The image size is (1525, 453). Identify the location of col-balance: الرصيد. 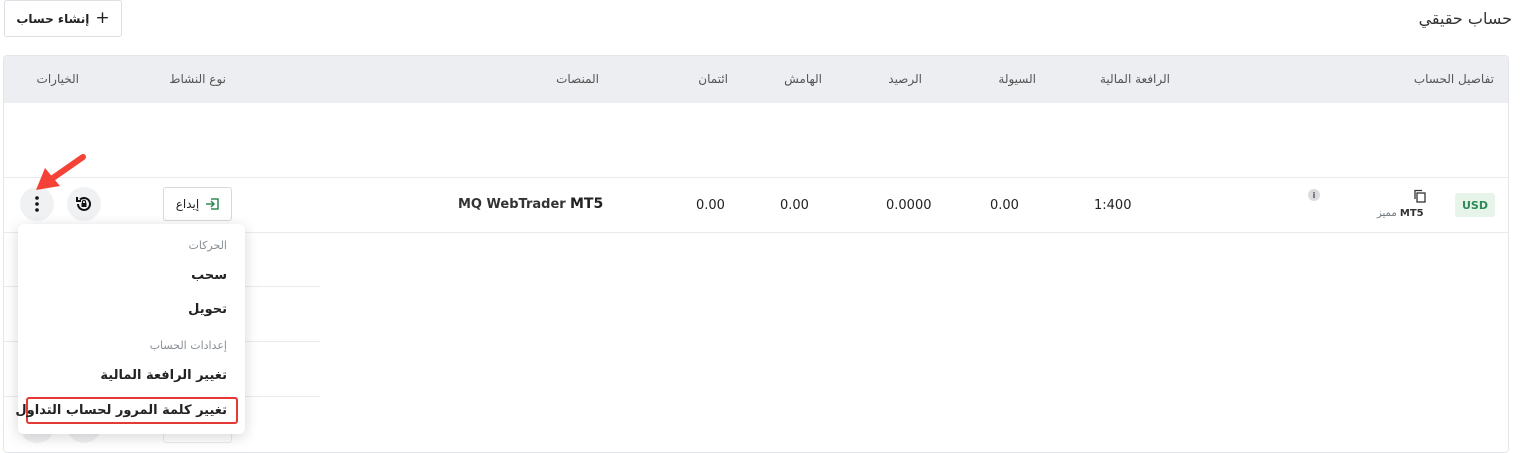
(905, 79).